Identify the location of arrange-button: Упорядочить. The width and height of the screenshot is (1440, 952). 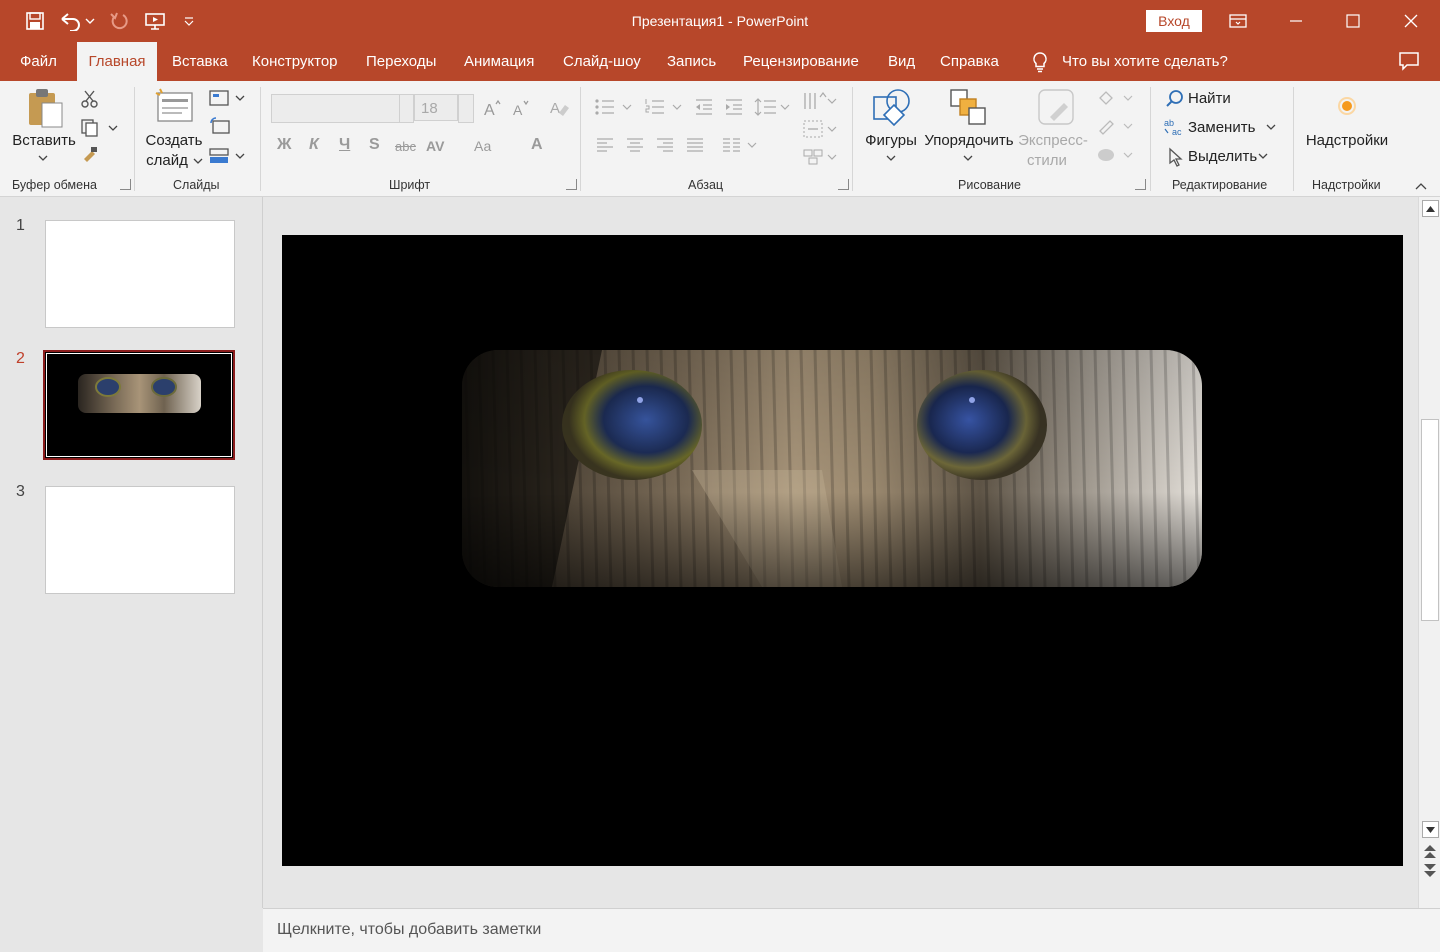
(969, 141).